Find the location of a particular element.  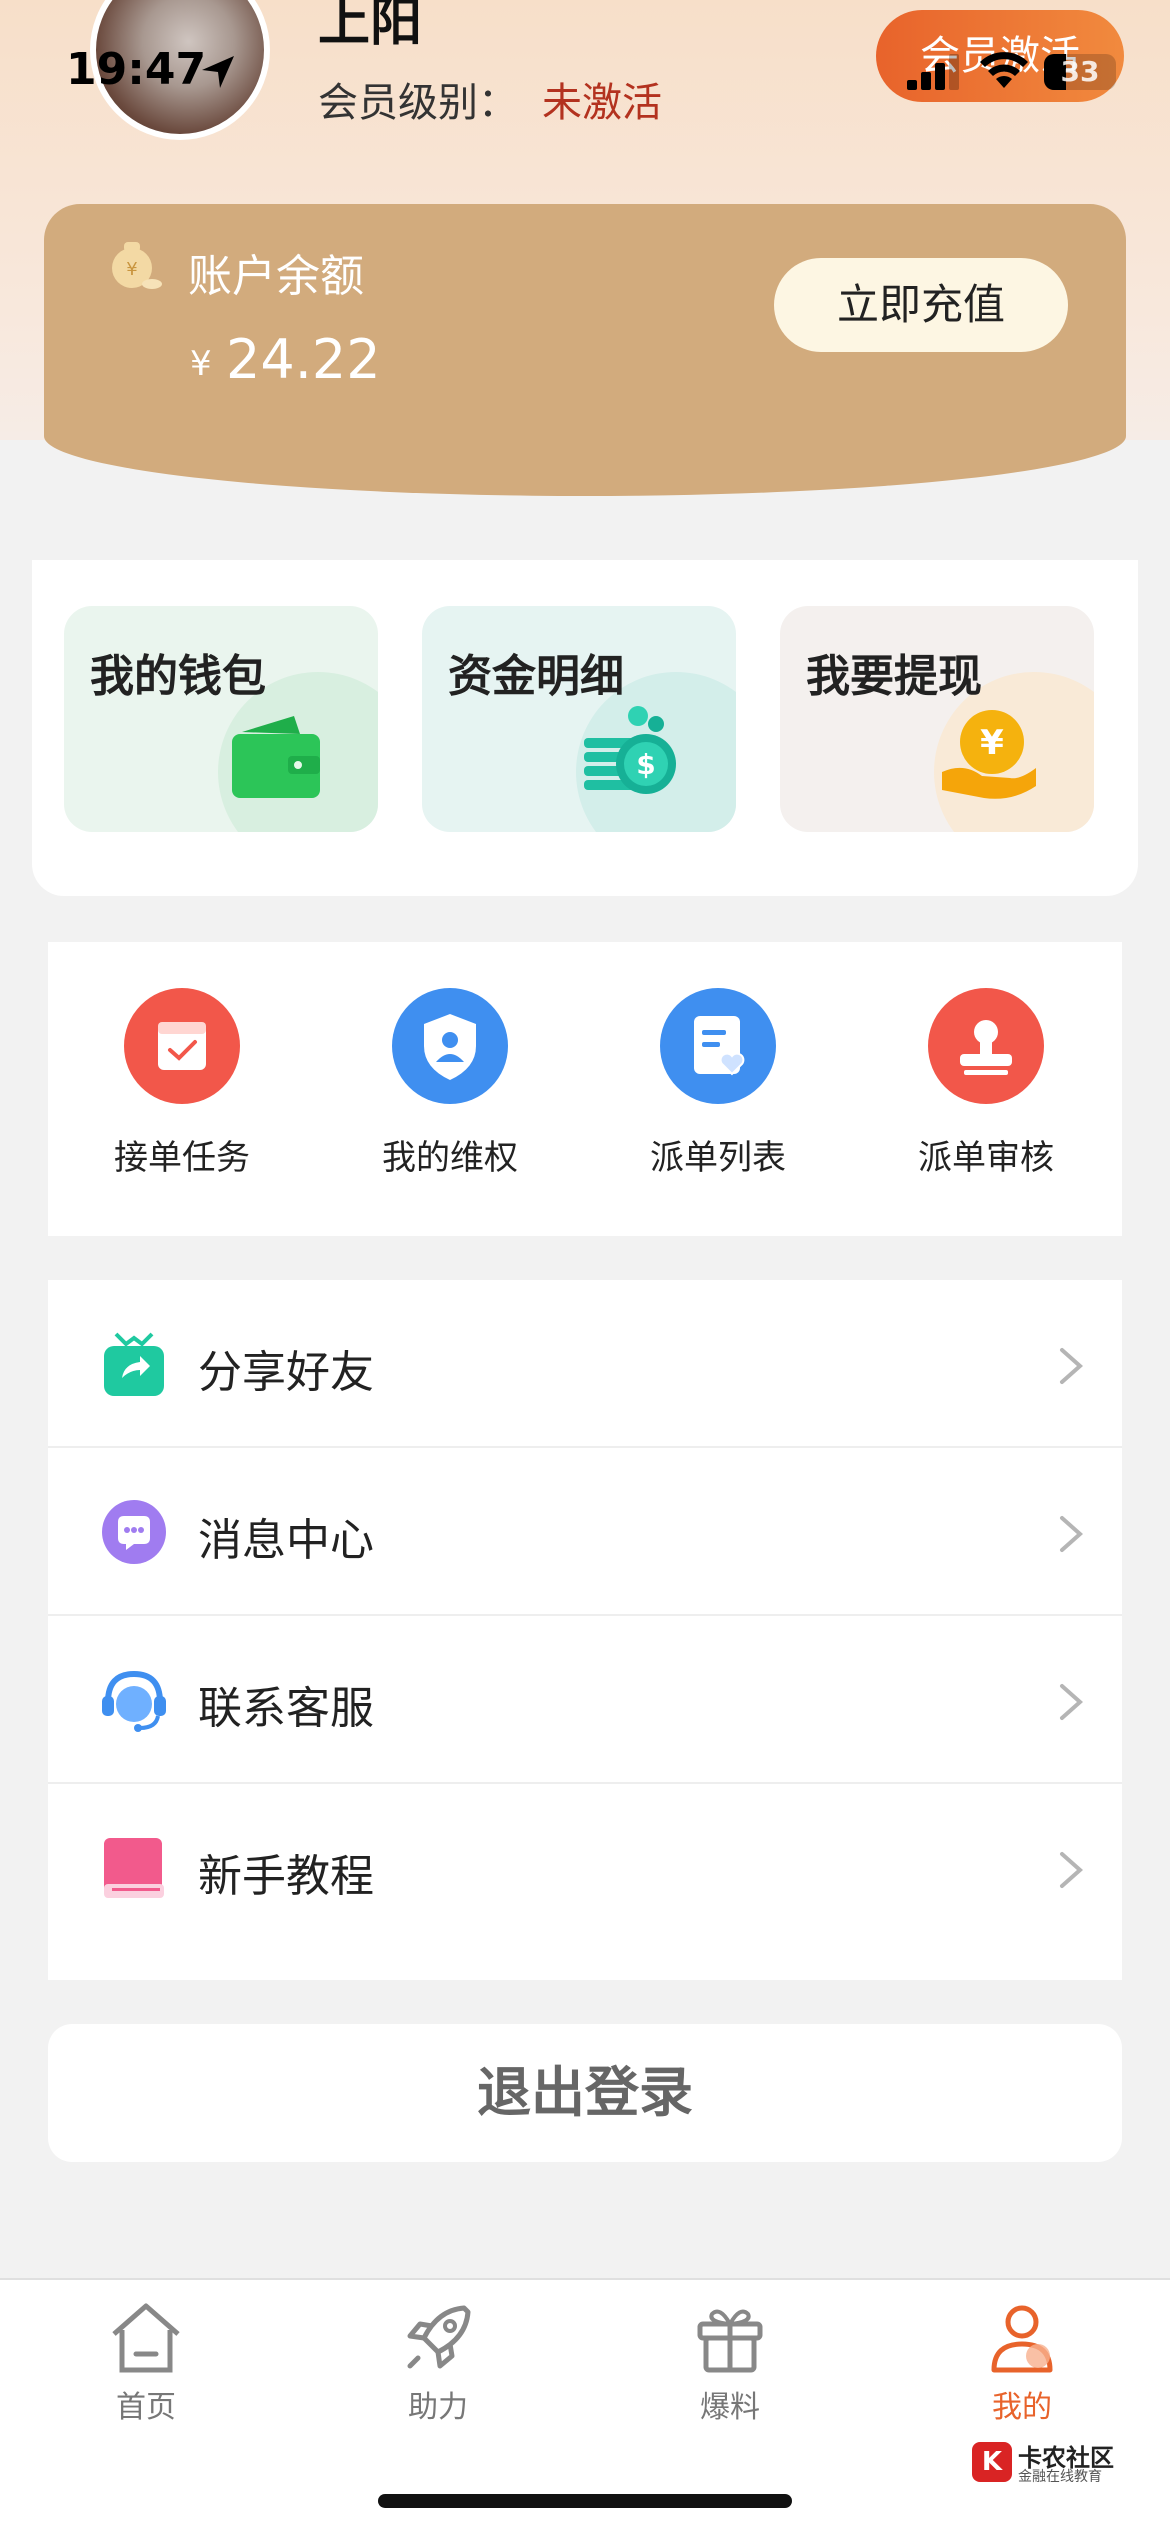

rocket-icon is located at coordinates (439, 2337).